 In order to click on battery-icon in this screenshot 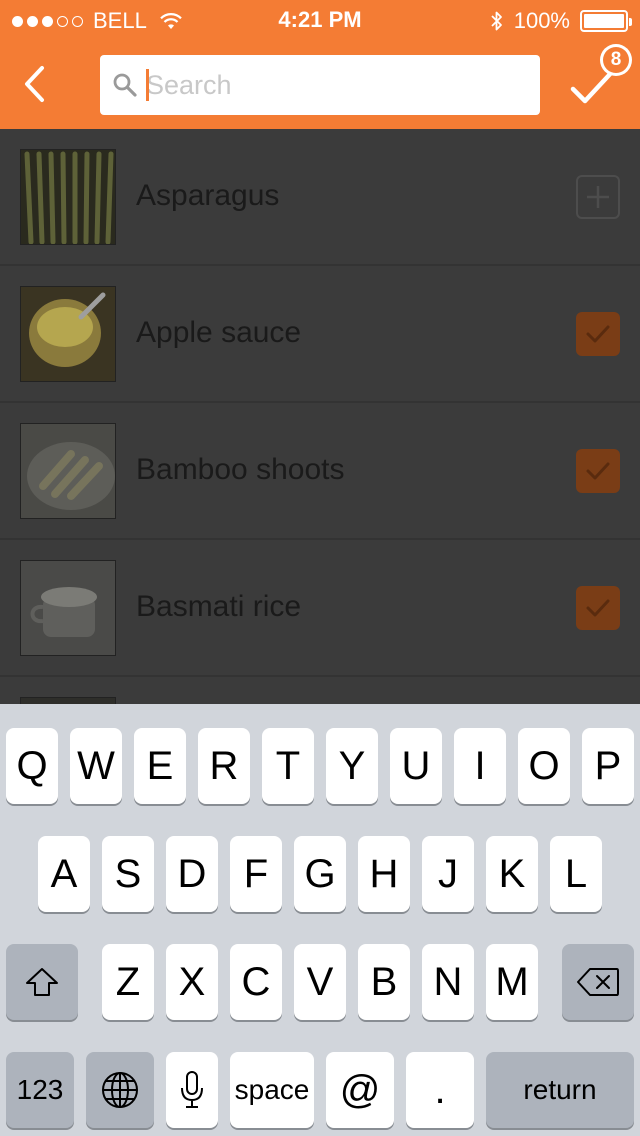, I will do `click(606, 21)`.